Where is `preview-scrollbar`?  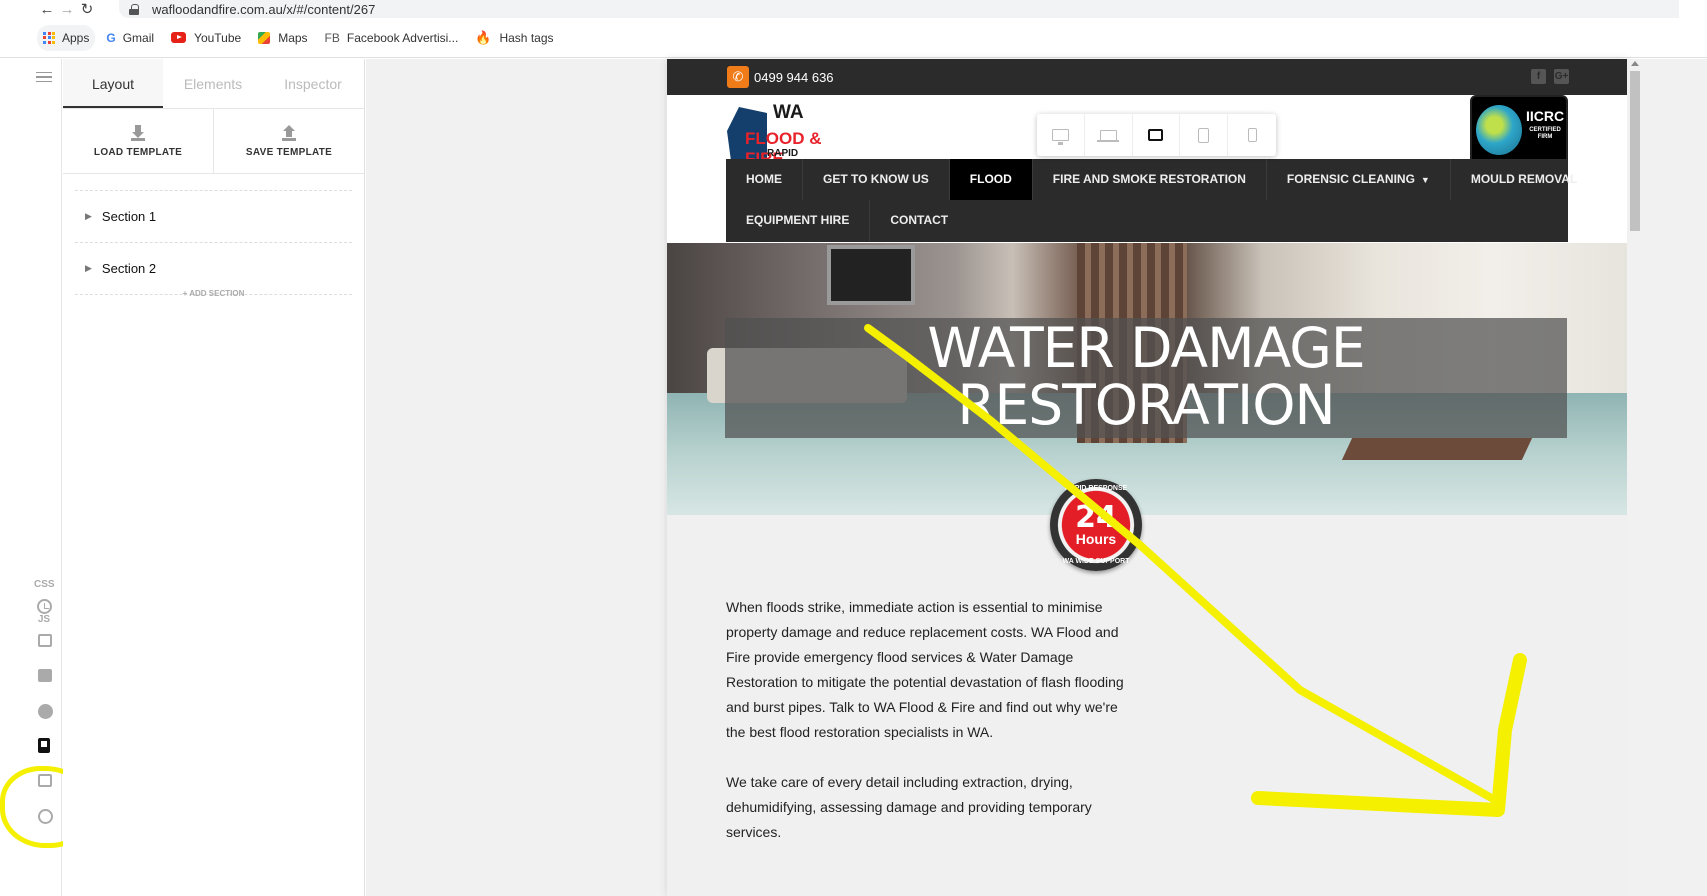
preview-scrollbar is located at coordinates (1635, 477).